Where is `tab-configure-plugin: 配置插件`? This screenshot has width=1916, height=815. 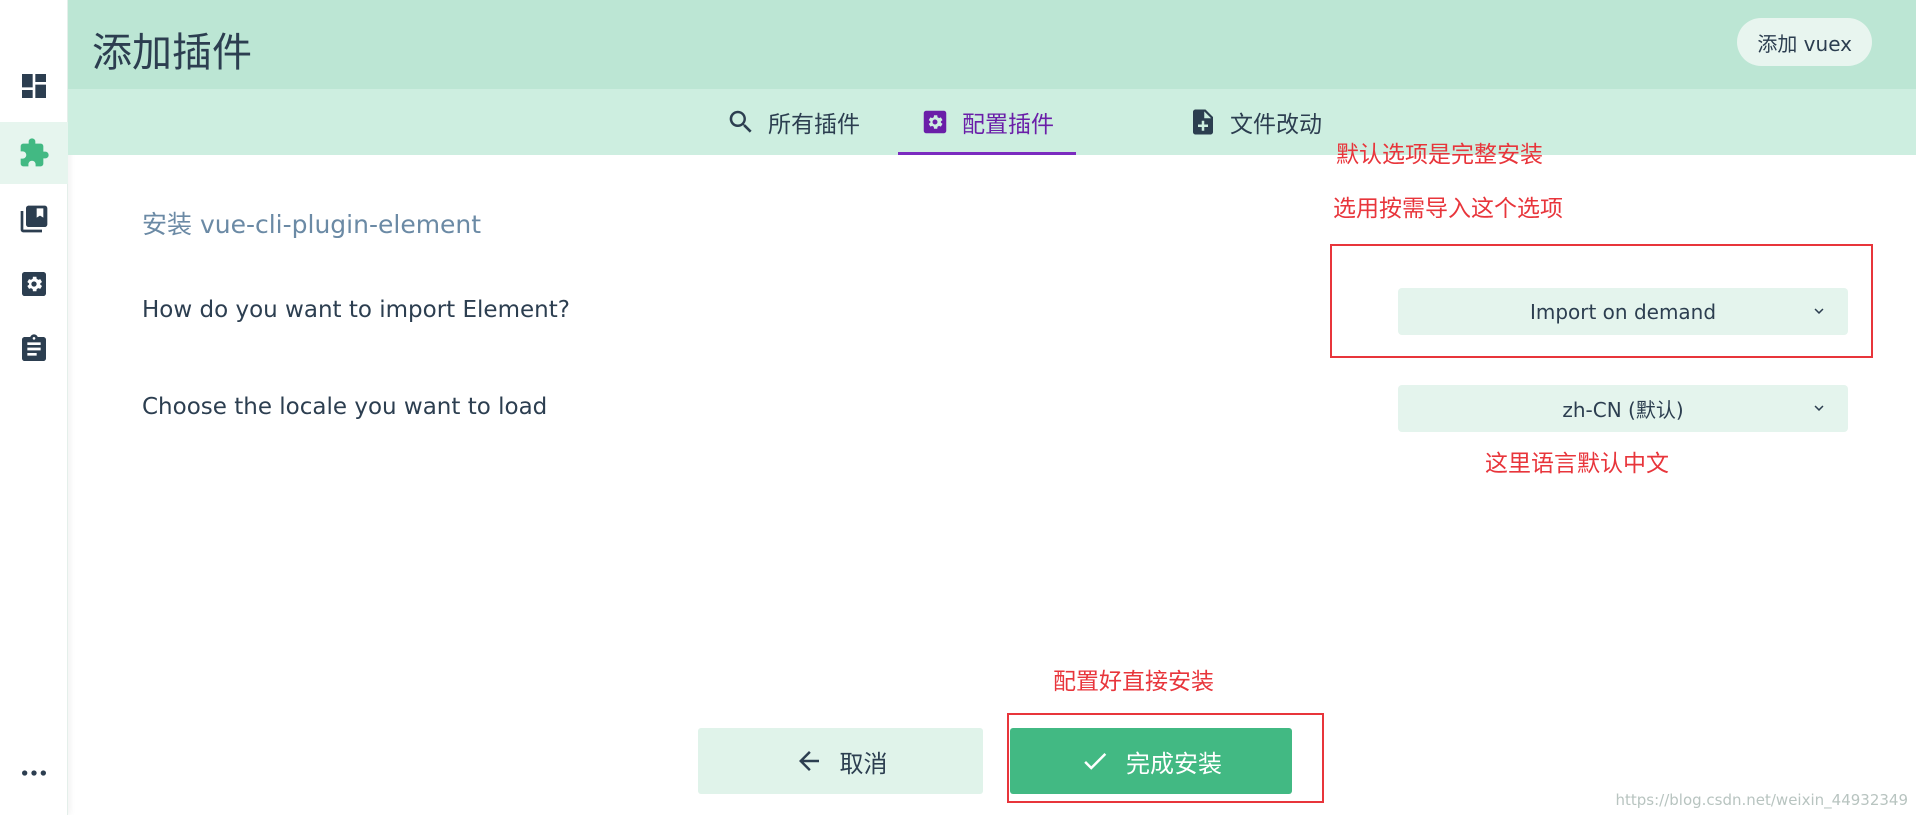 tab-configure-plugin: 配置插件 is located at coordinates (987, 122).